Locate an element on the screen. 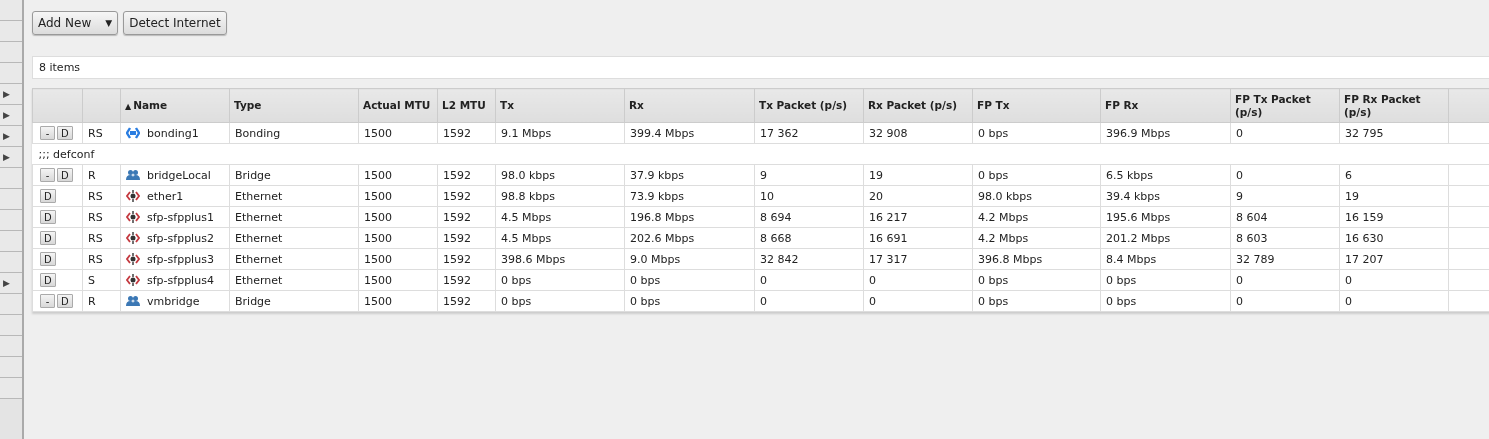 This screenshot has height=439, width=1489. table-cell: 4.5 Mbps is located at coordinates (560, 217).